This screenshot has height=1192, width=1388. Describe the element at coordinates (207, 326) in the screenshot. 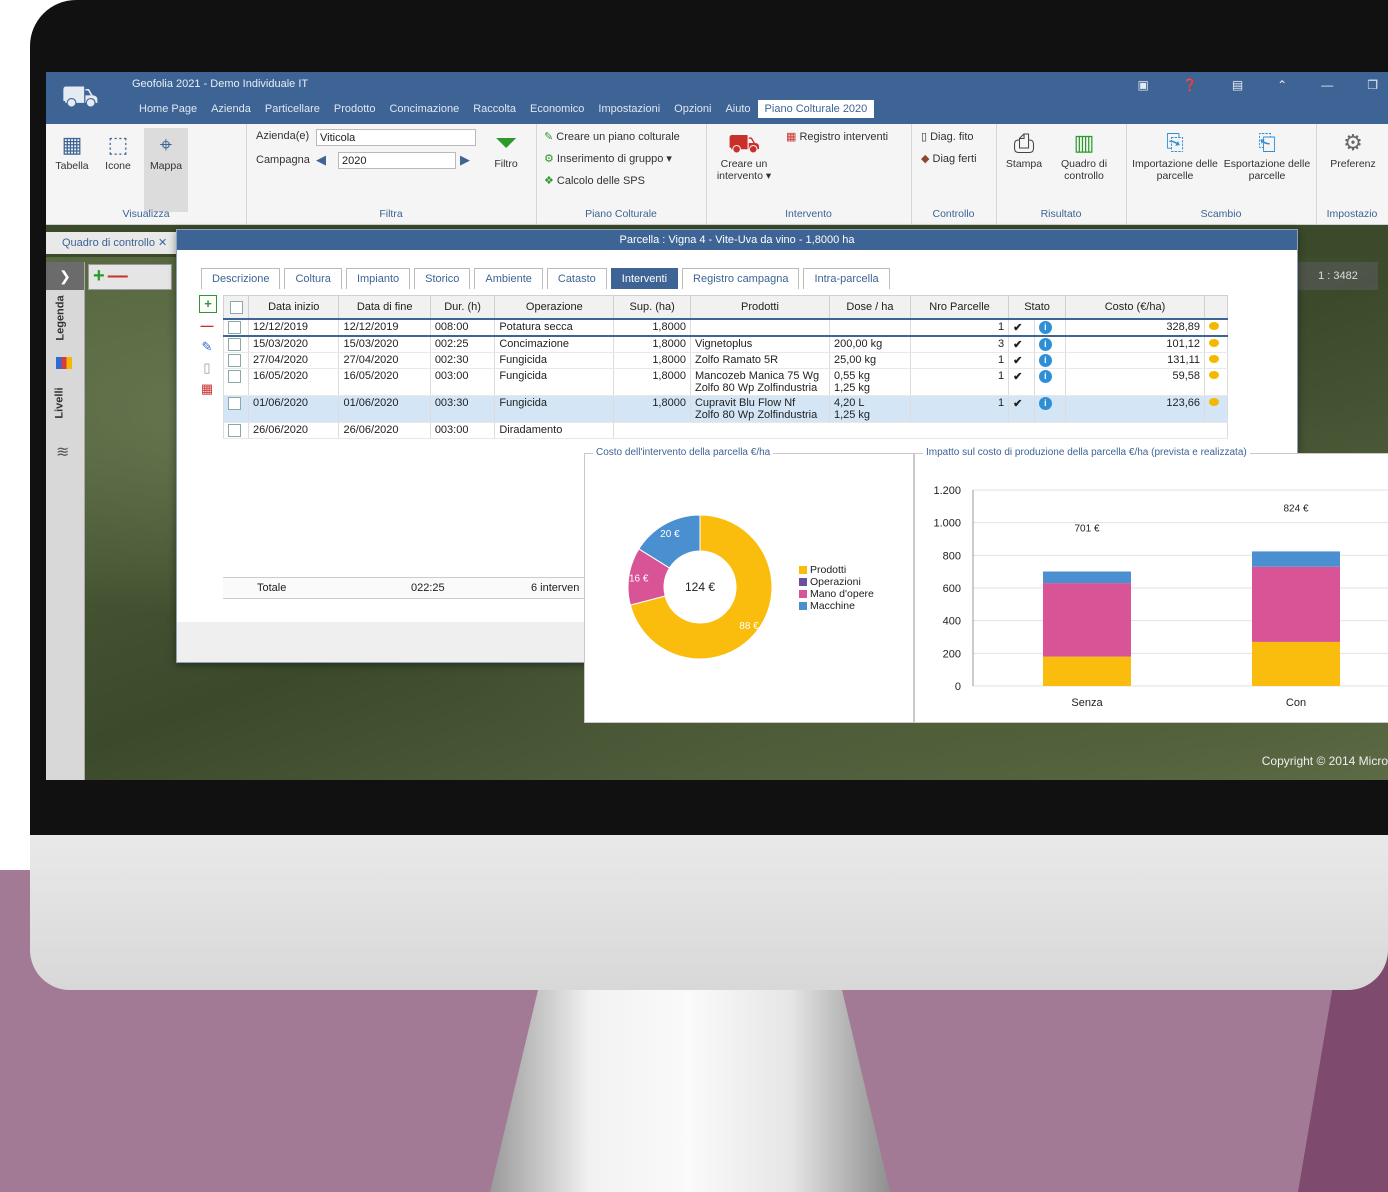

I see `delete-row-icon: —` at that location.